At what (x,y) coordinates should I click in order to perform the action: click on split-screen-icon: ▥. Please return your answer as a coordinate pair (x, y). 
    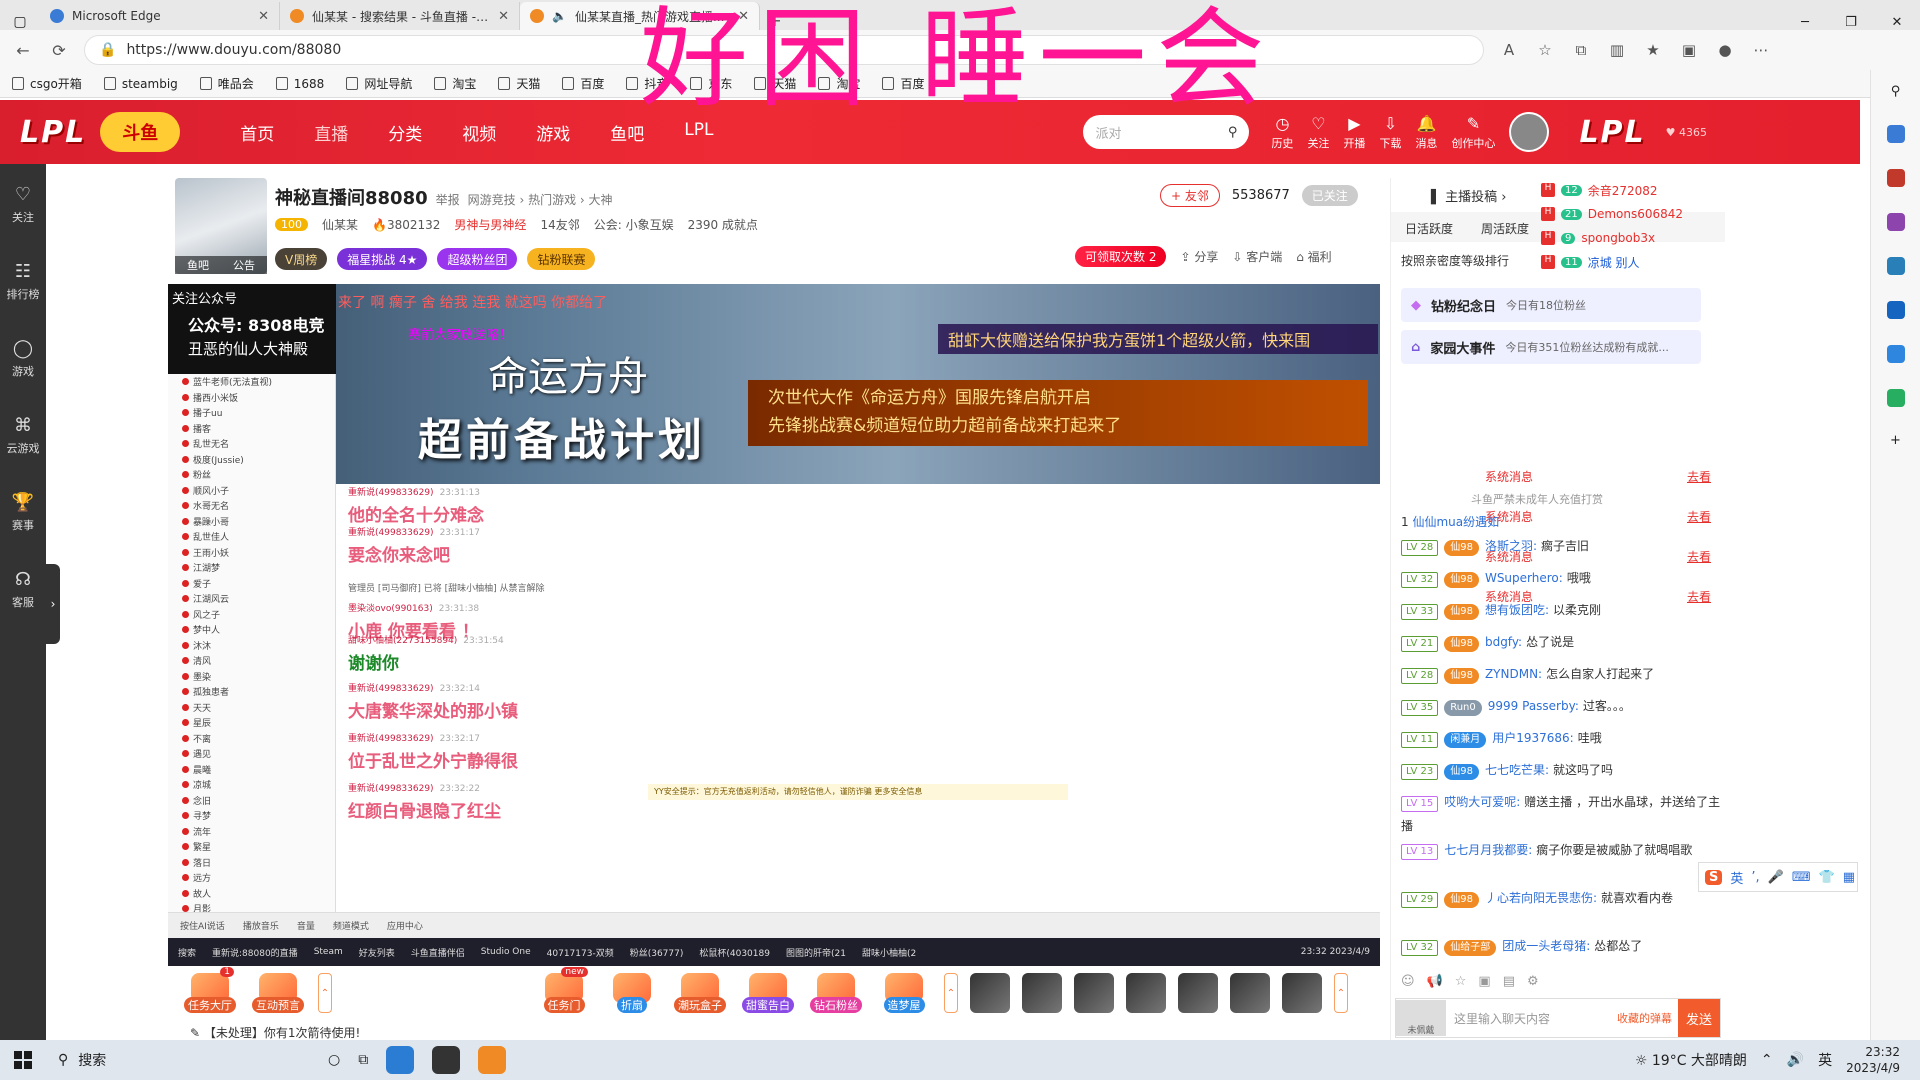
    Looking at the image, I should click on (1617, 50).